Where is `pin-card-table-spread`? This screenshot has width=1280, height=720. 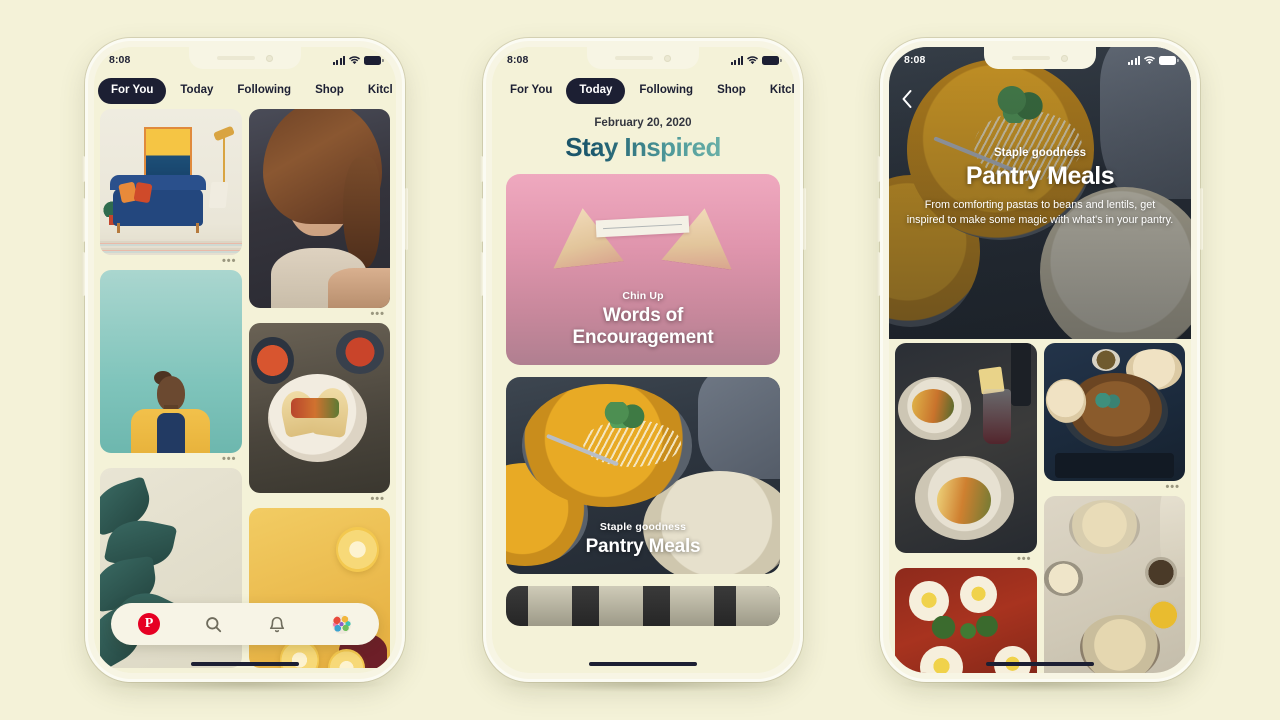
pin-card-table-spread is located at coordinates (1114, 584).